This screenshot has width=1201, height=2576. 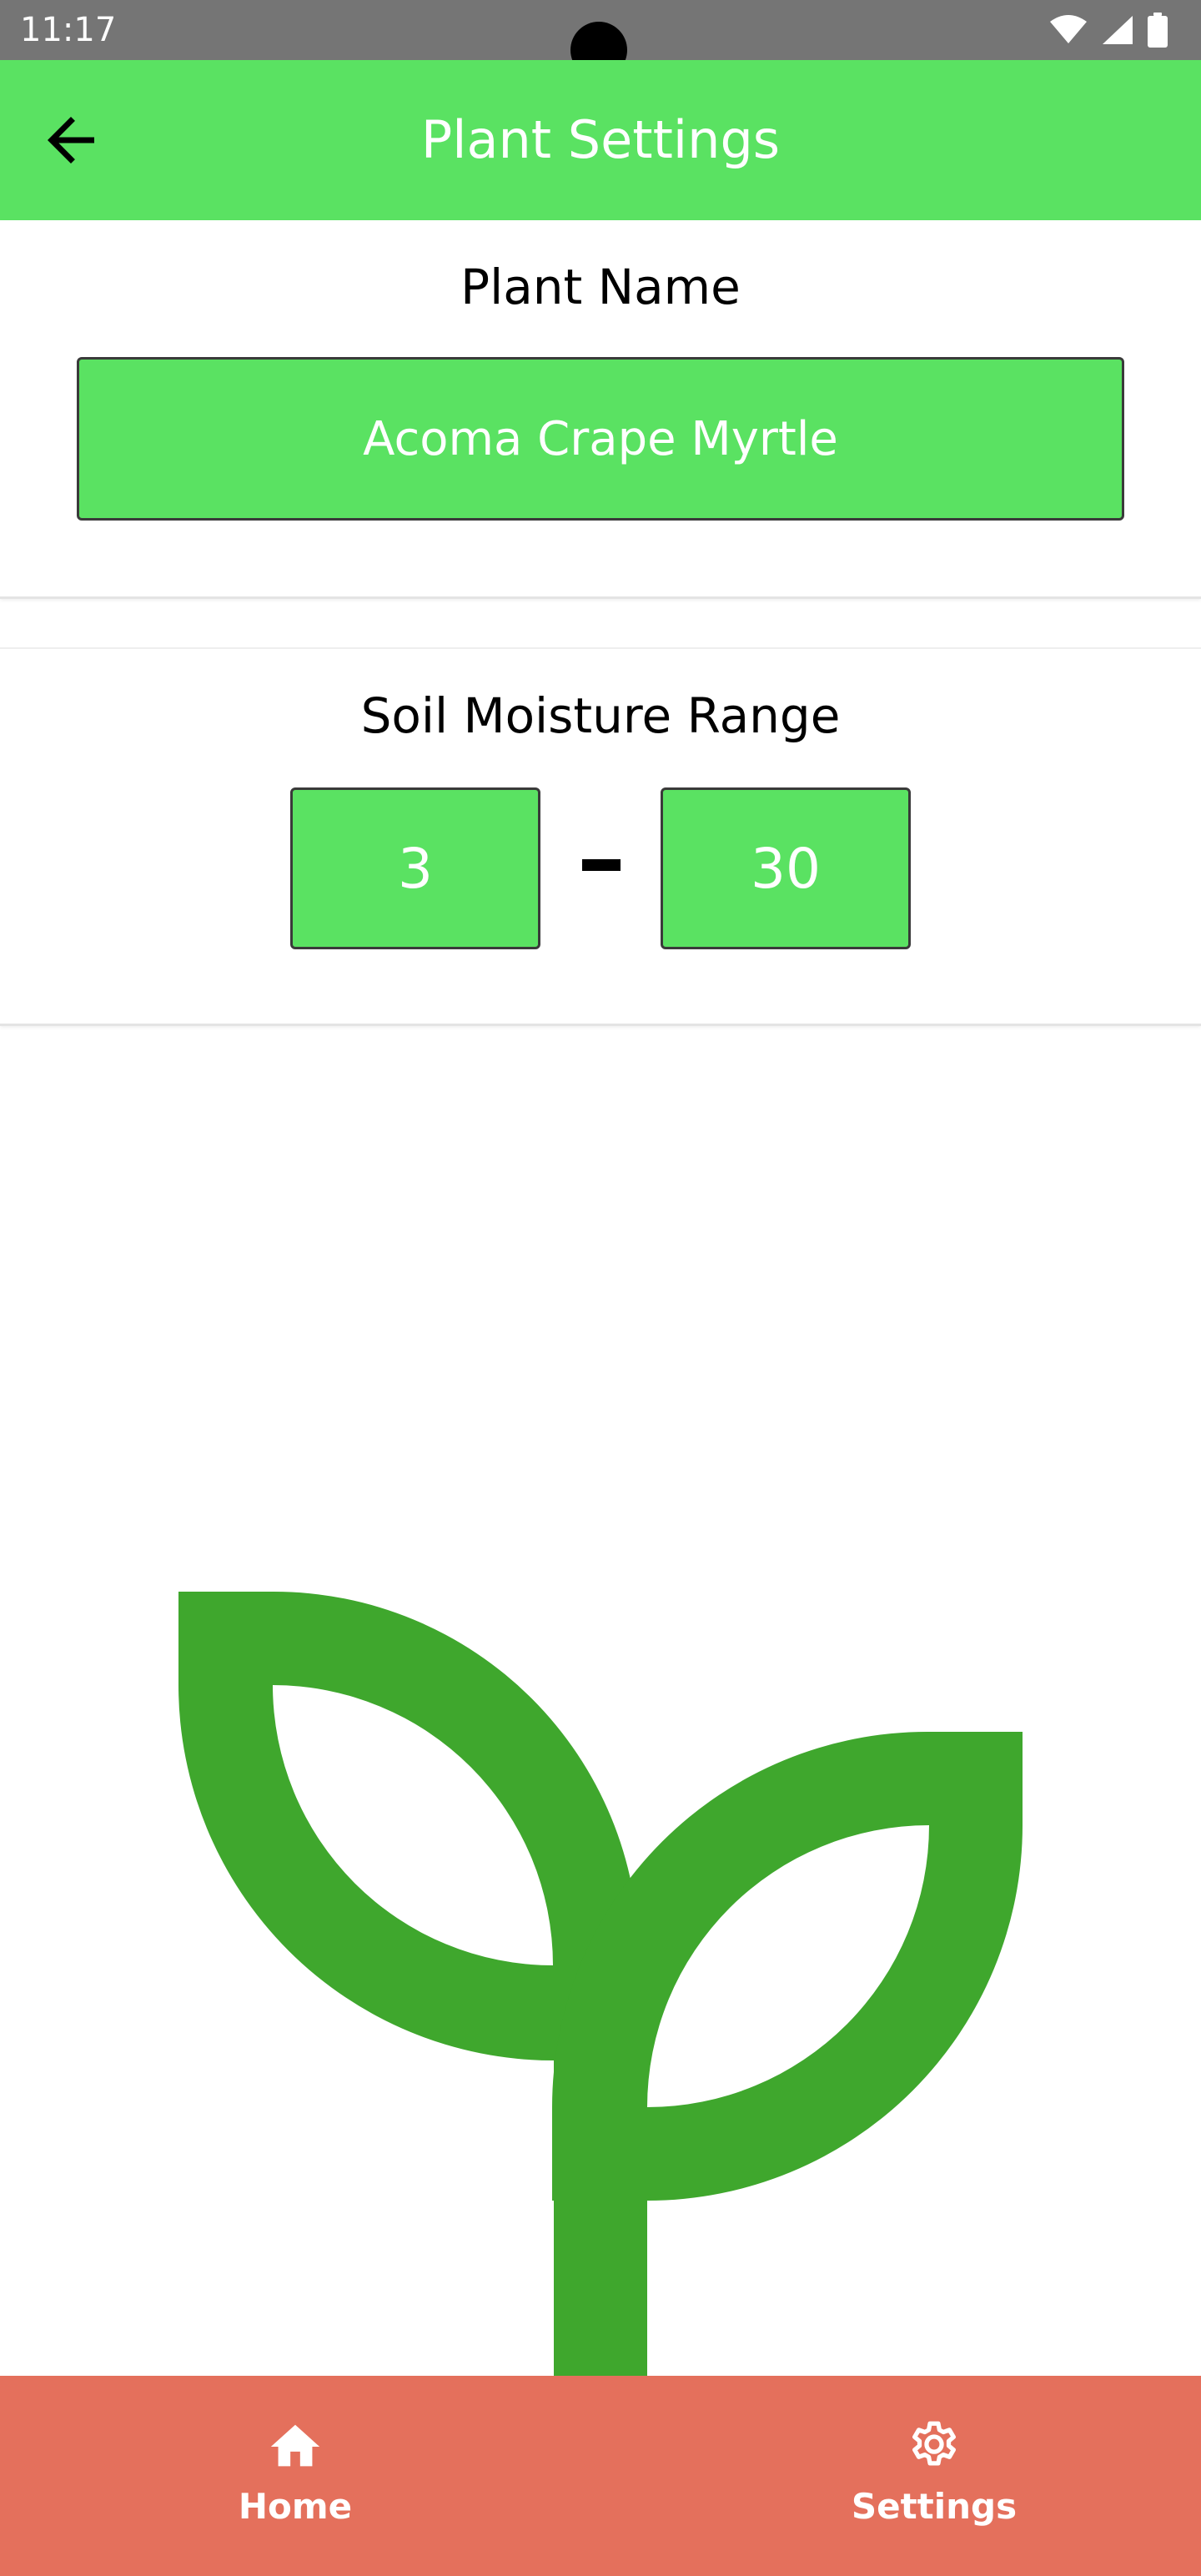 What do you see at coordinates (601, 715) in the screenshot?
I see `soil-moisture-title: Soil Moisture Range` at bounding box center [601, 715].